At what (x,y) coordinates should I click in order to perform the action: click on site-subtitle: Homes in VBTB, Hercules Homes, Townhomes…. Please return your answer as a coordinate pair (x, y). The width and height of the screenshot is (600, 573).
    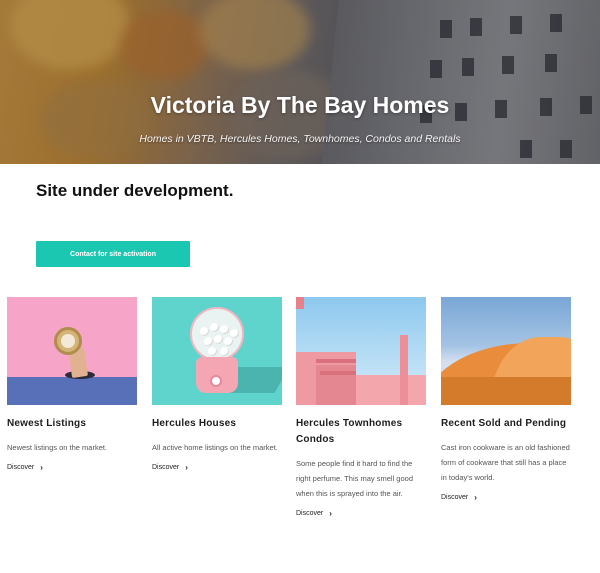
    Looking at the image, I should click on (300, 139).